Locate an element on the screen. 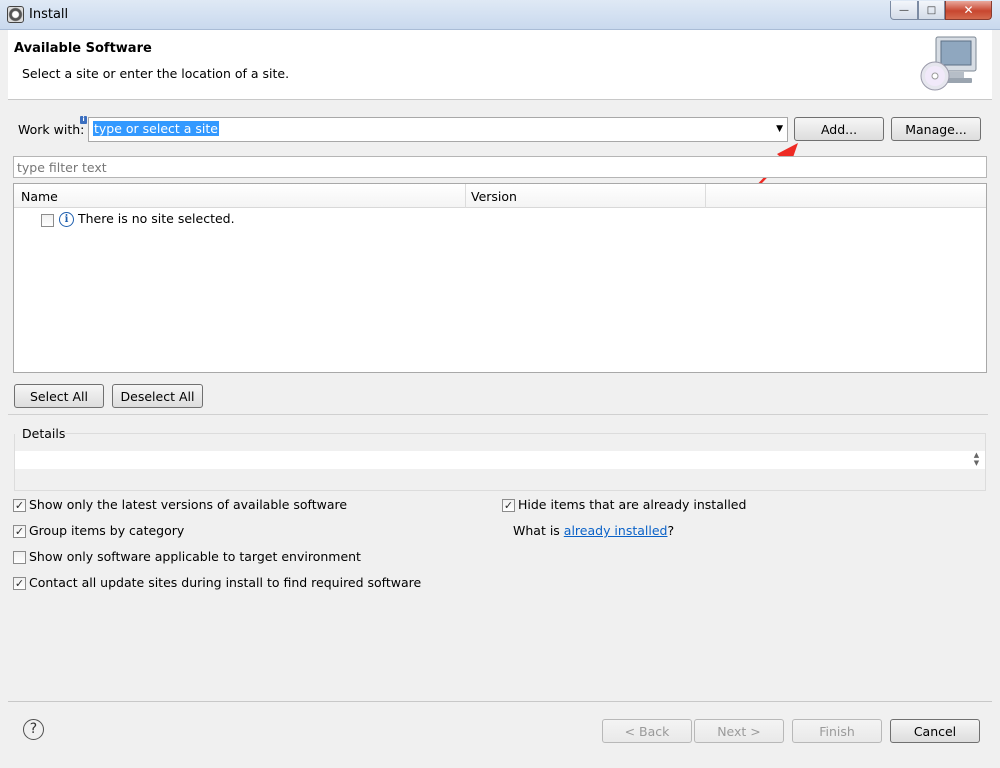 The width and height of the screenshot is (1000, 768). cancel-button: Cancel is located at coordinates (935, 731).